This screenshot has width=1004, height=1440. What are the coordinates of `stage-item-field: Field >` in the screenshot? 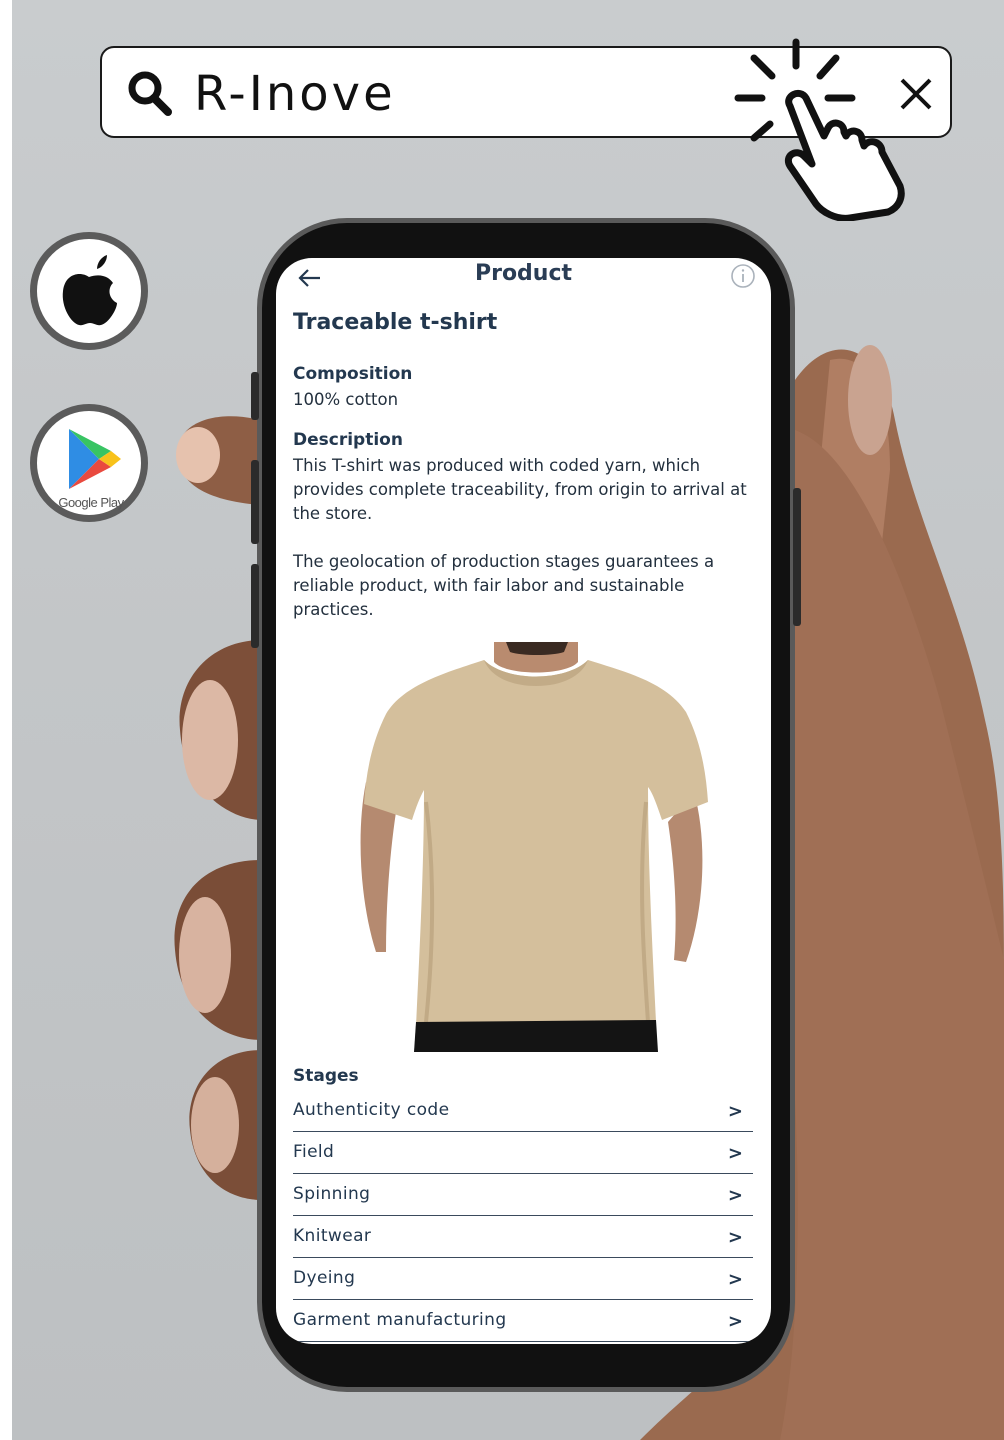 It's located at (523, 1153).